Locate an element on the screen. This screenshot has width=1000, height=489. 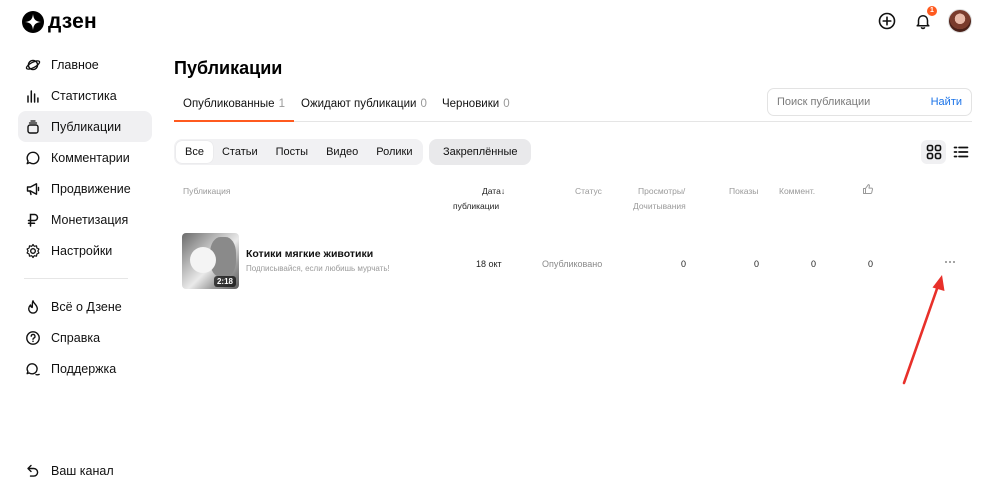
publication-likes: 0 is located at coordinates (871, 264).